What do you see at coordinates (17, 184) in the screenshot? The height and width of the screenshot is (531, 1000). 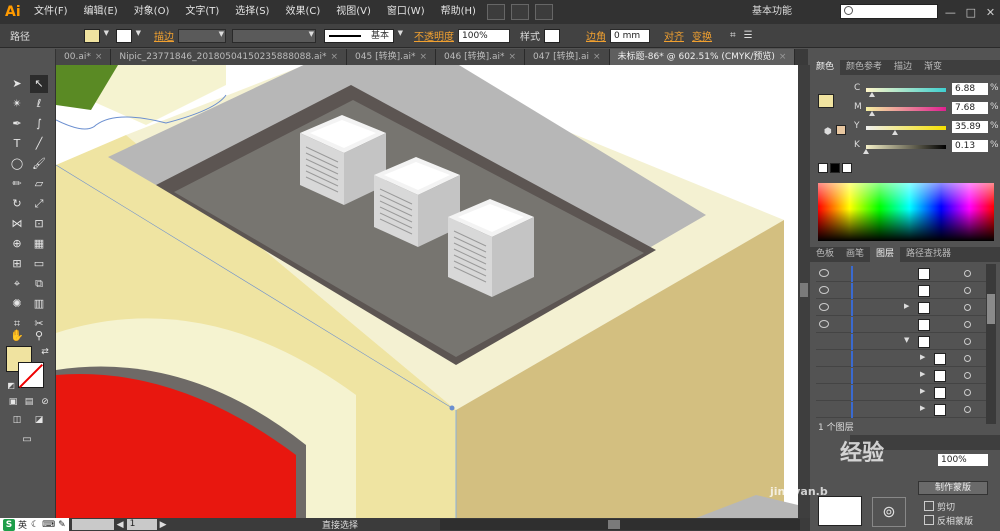 I see `pencil-tool-icon: ✏` at bounding box center [17, 184].